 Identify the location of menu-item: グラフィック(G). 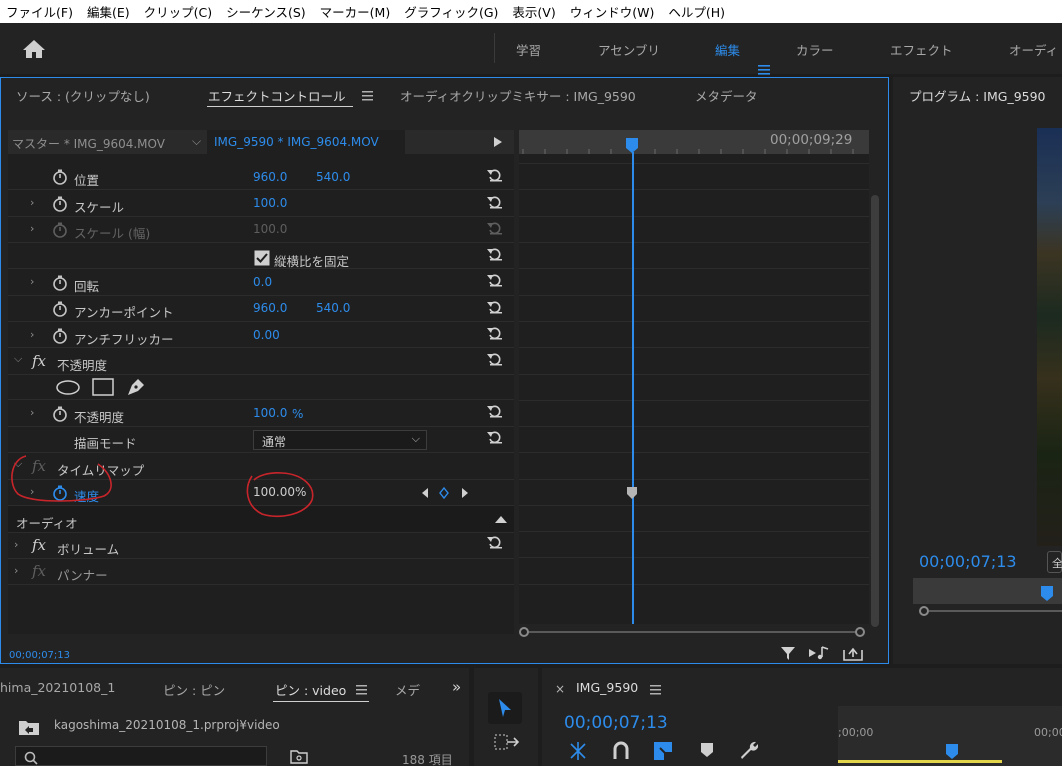
(451, 11).